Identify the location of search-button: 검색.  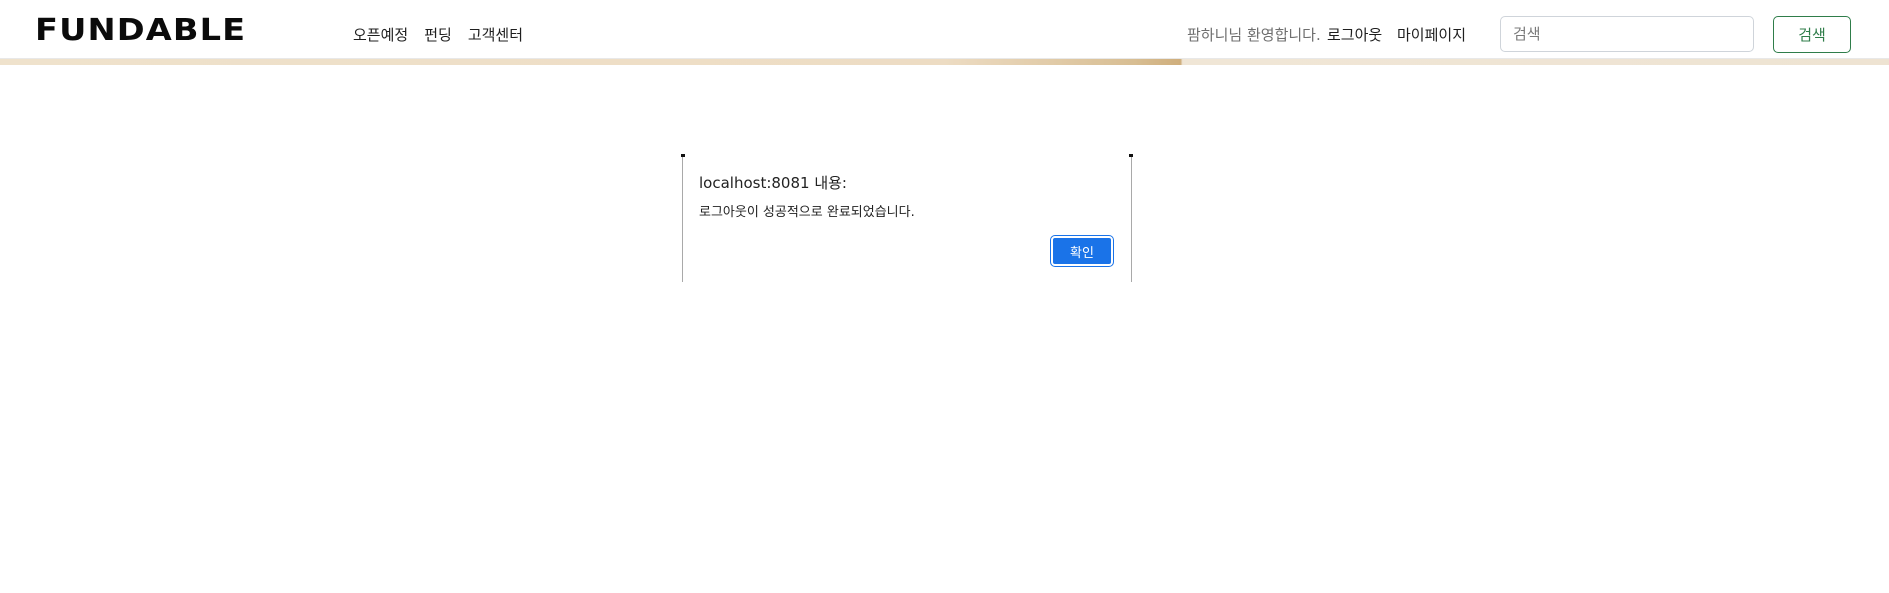
(1812, 34).